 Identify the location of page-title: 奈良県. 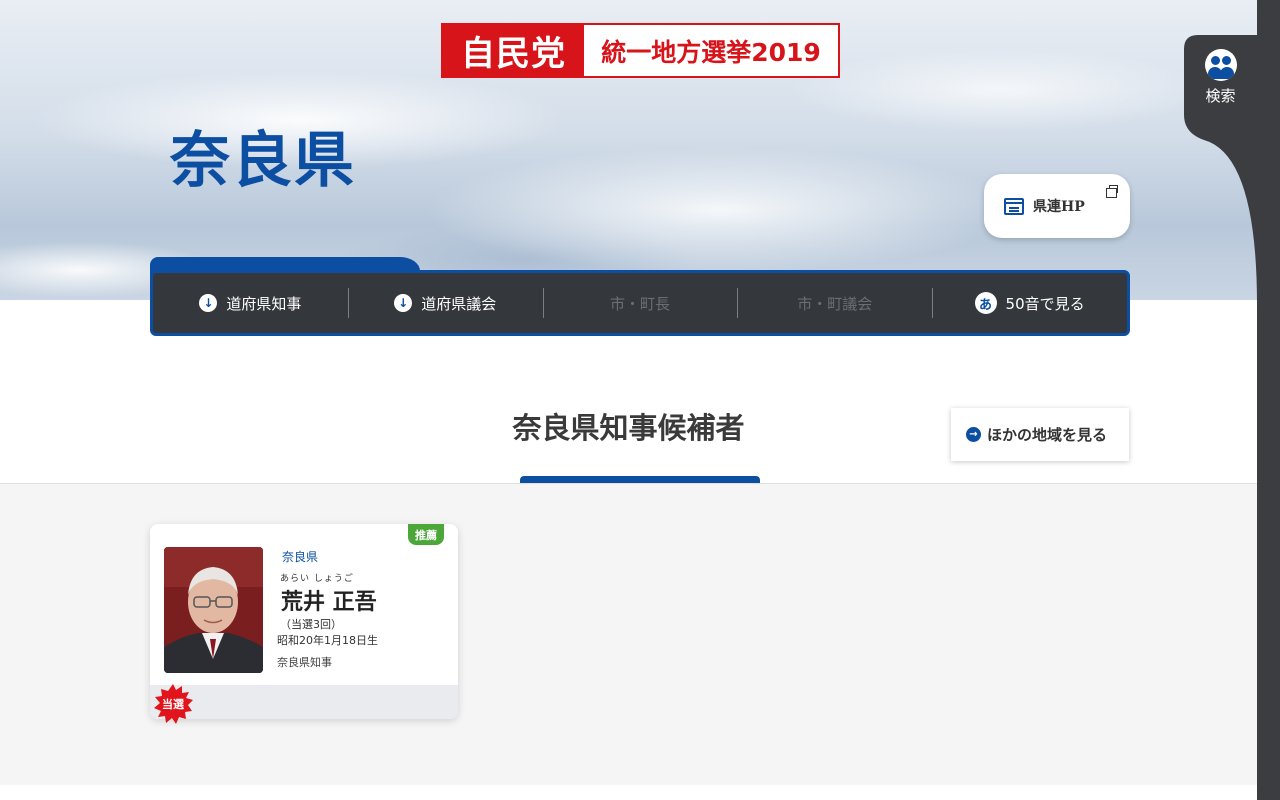
(263, 161).